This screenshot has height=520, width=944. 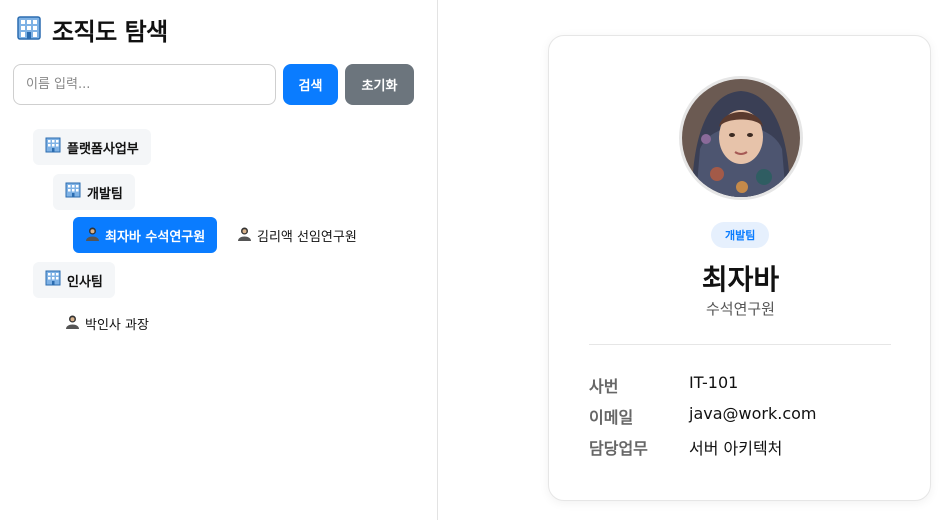 What do you see at coordinates (604, 386) in the screenshot?
I see `info-label: 사번` at bounding box center [604, 386].